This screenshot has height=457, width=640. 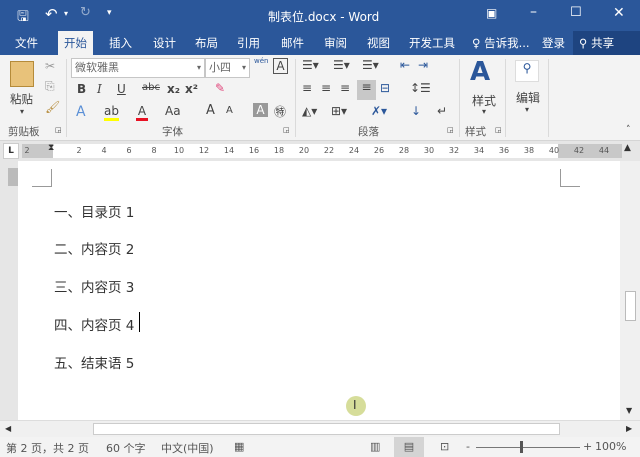 I want to click on copy-icon: ⎘, so click(x=50, y=86).